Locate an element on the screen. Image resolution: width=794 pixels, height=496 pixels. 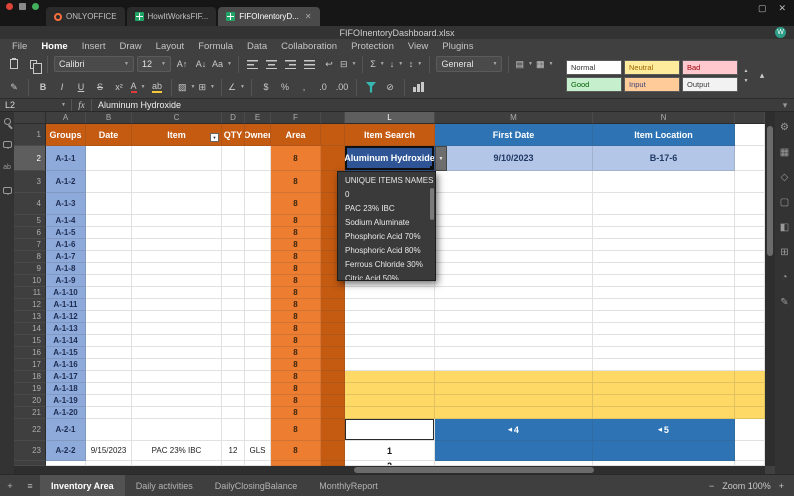
column-header-M: M is located at coordinates (514, 118).